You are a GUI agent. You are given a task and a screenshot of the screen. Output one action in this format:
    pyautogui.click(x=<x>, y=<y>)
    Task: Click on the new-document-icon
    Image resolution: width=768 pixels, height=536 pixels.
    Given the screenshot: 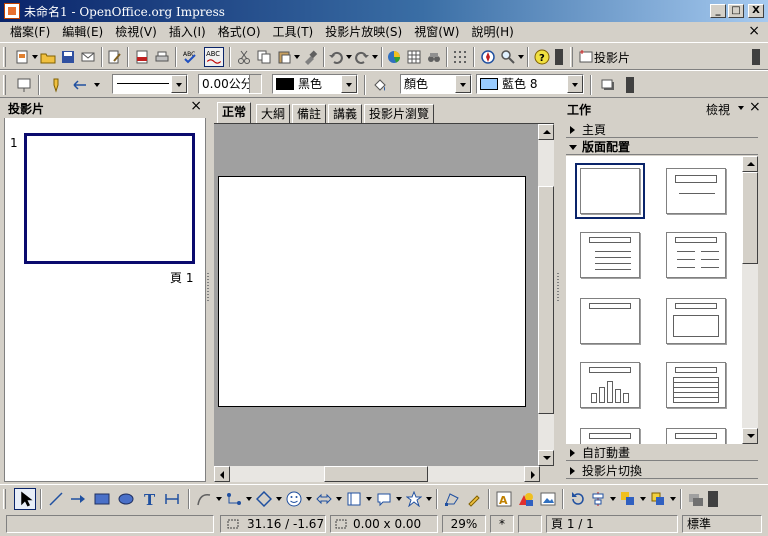 What is the action you would take?
    pyautogui.click(x=22, y=57)
    